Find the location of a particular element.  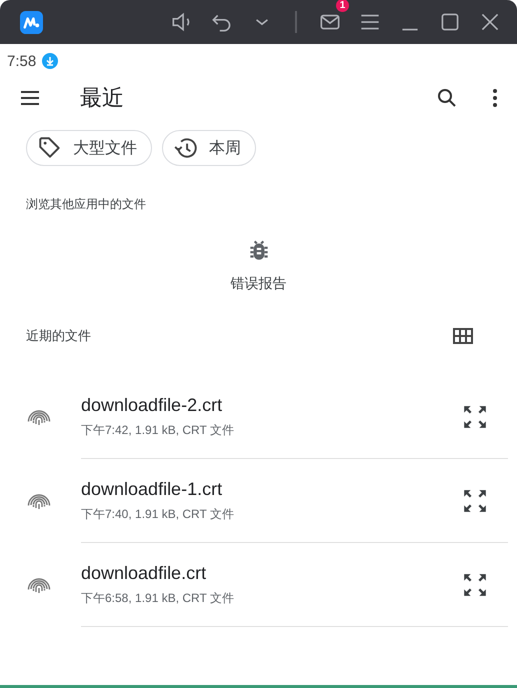

file-details: 下午7:42, 1.91 kB, CRT 文件 is located at coordinates (158, 430).